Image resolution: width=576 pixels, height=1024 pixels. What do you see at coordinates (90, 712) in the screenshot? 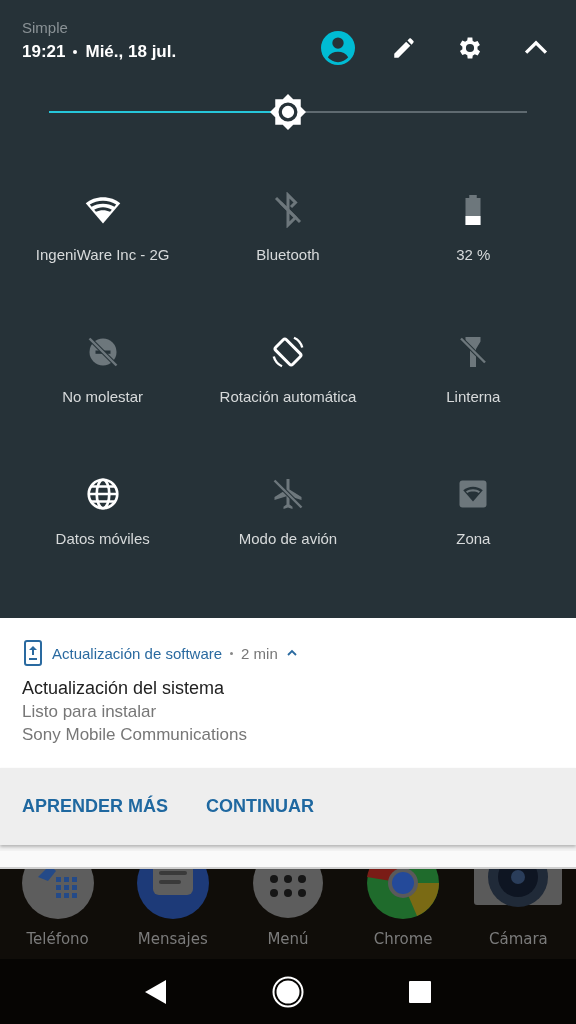
I see `notification-text: Listo para instalar` at bounding box center [90, 712].